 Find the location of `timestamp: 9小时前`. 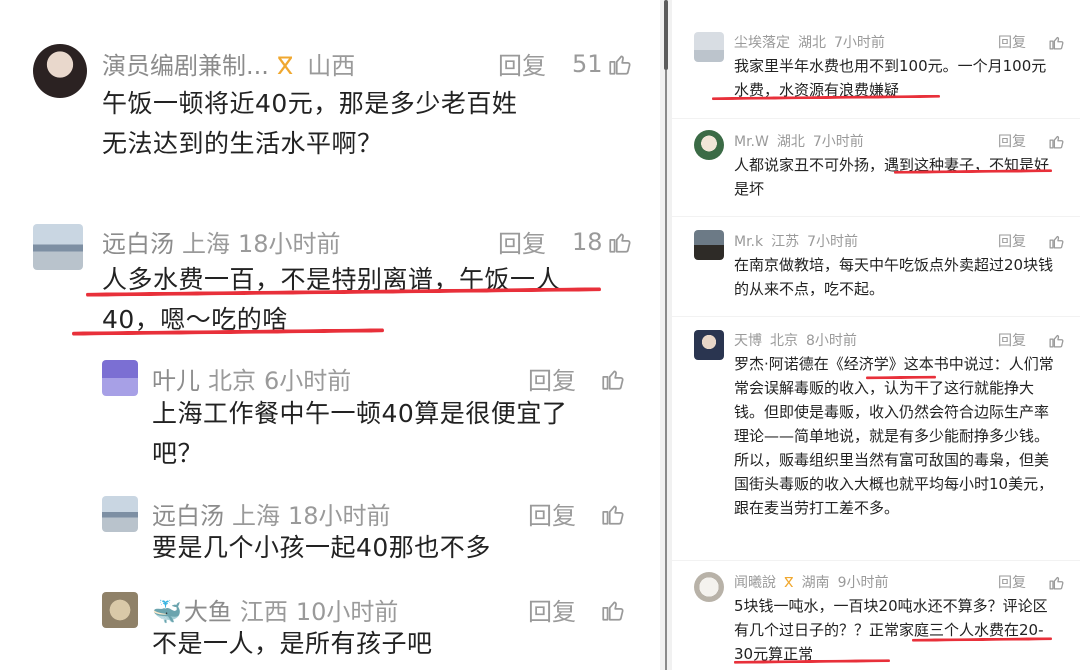

timestamp: 9小时前 is located at coordinates (863, 583).